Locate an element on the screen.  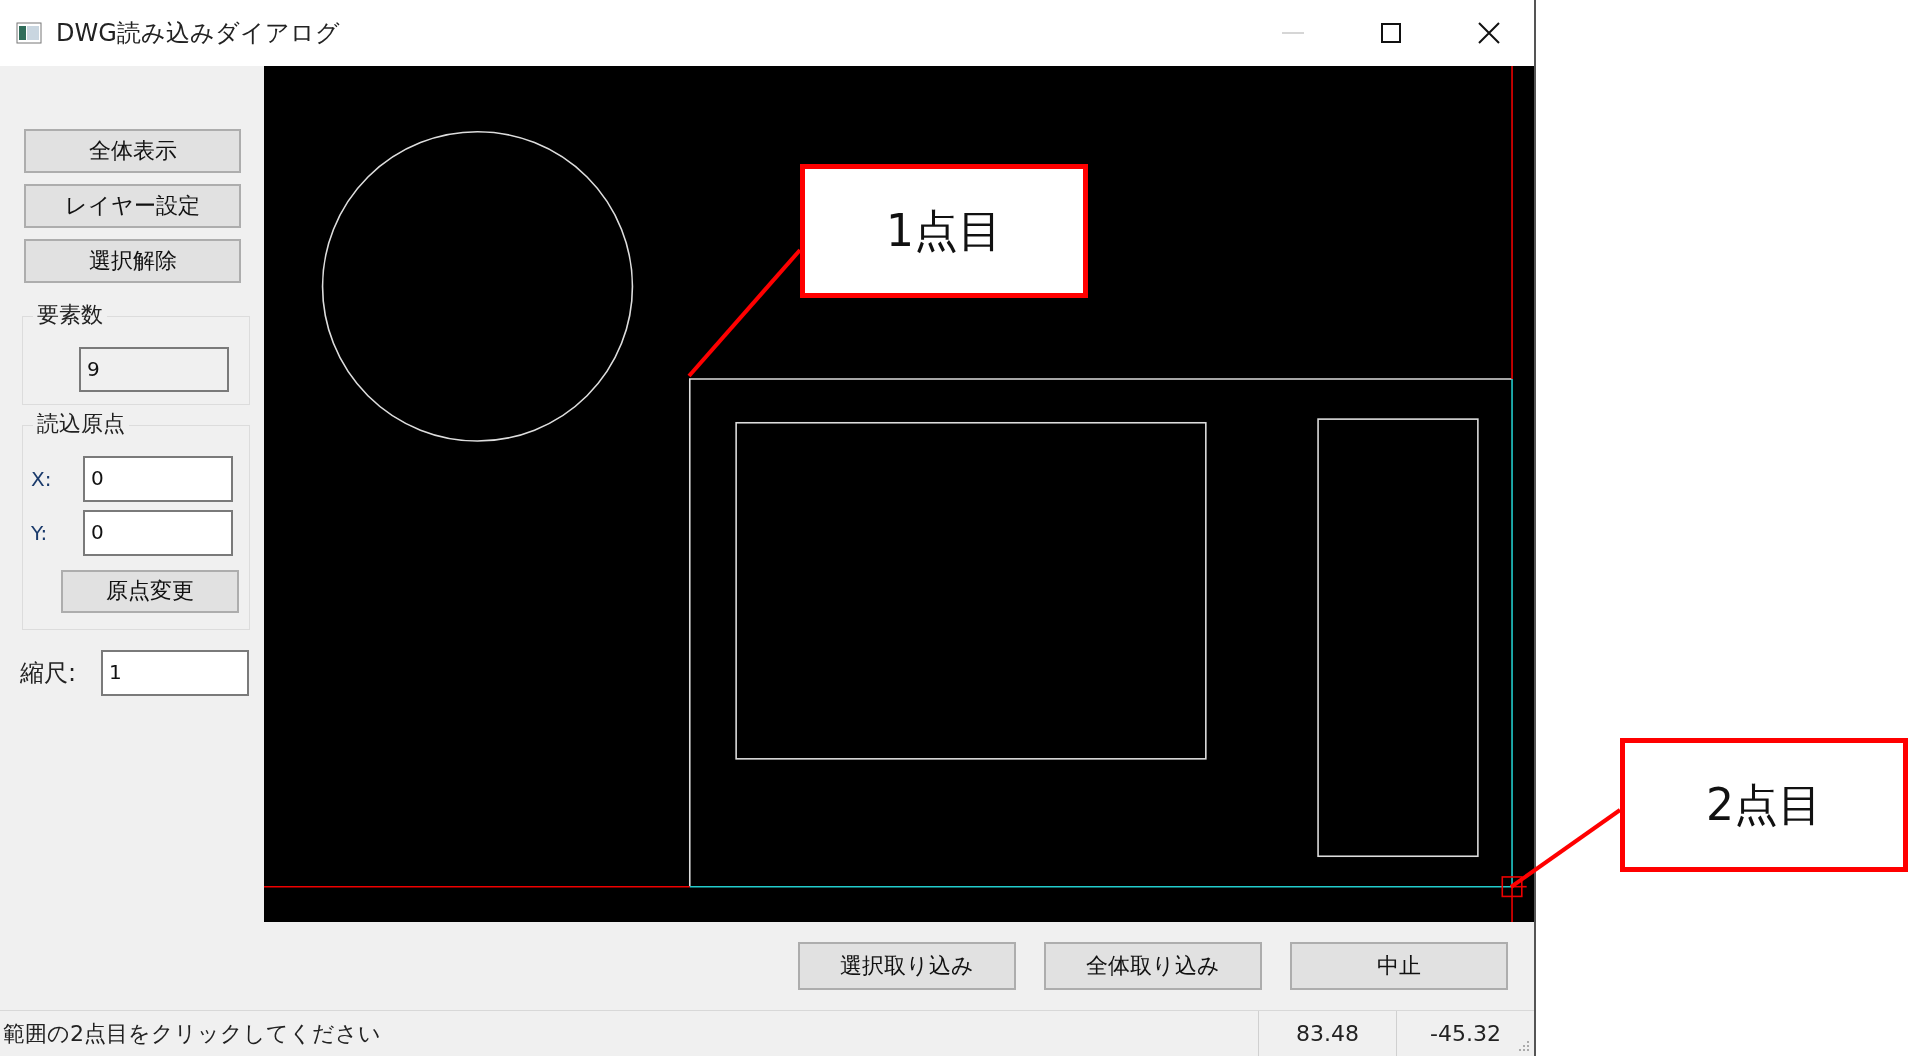
field-label: Y: is located at coordinates (40, 532).